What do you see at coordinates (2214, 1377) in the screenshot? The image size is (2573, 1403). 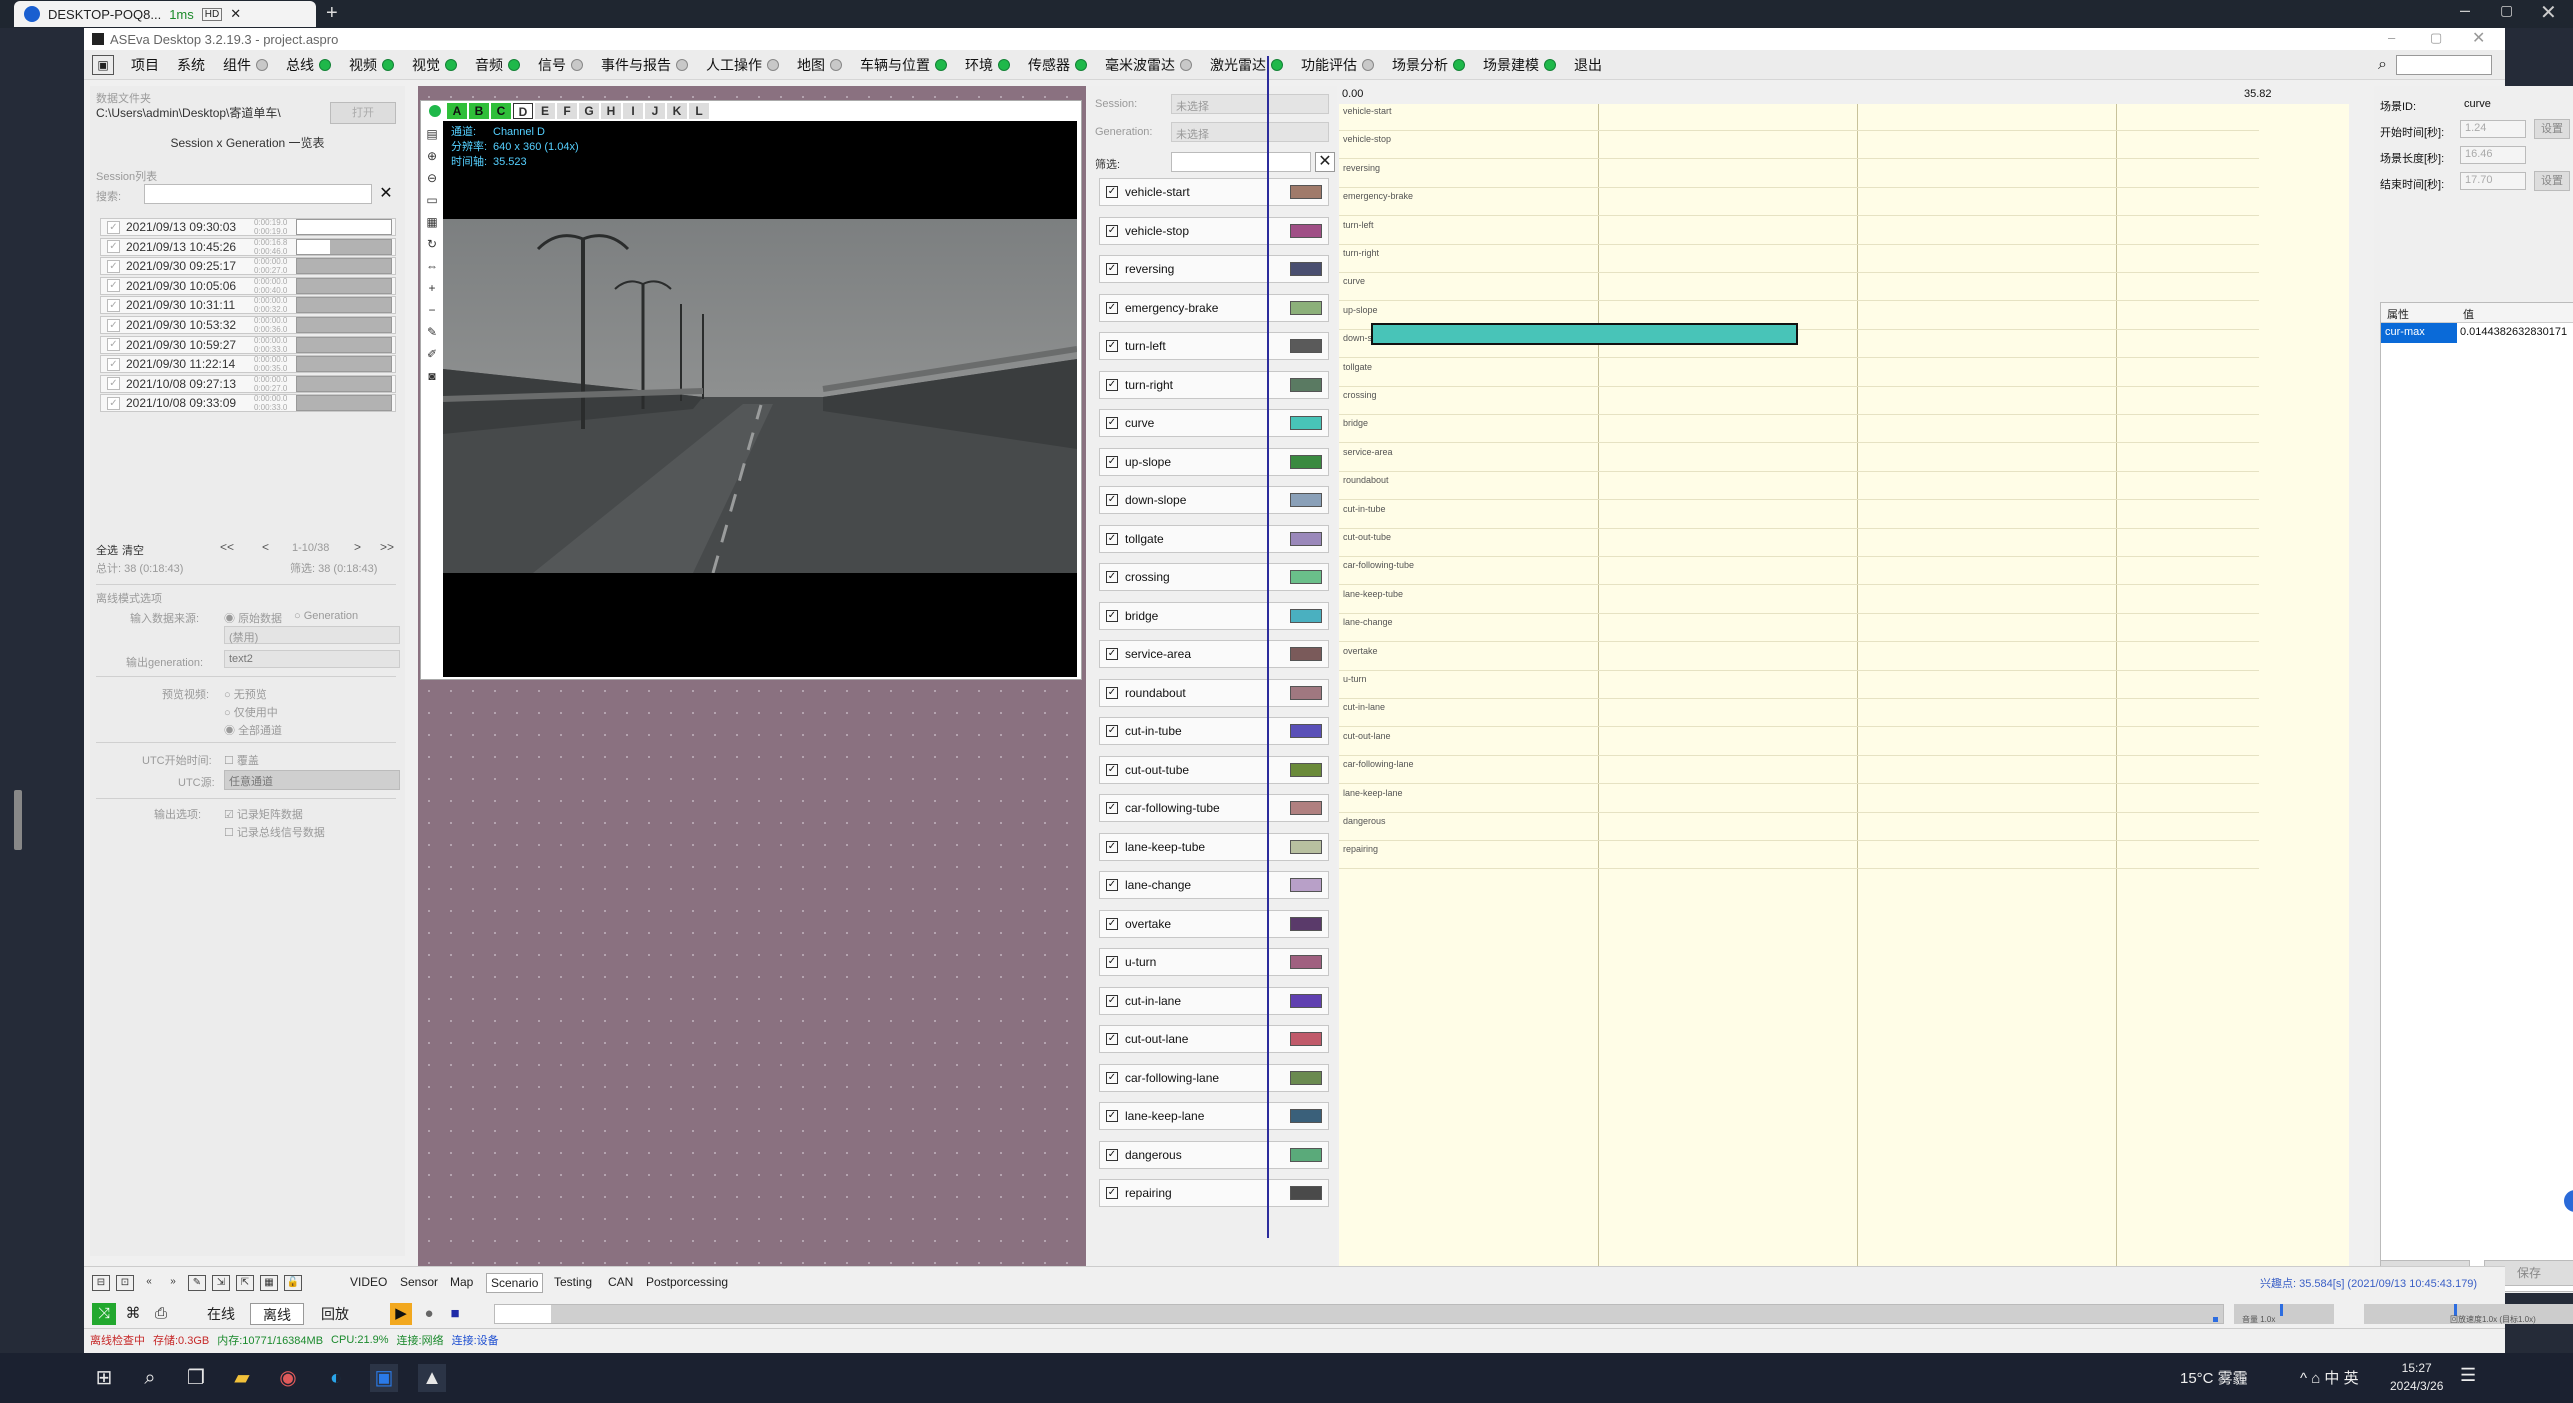 I see `weather-widget: 15°C 雾霾` at bounding box center [2214, 1377].